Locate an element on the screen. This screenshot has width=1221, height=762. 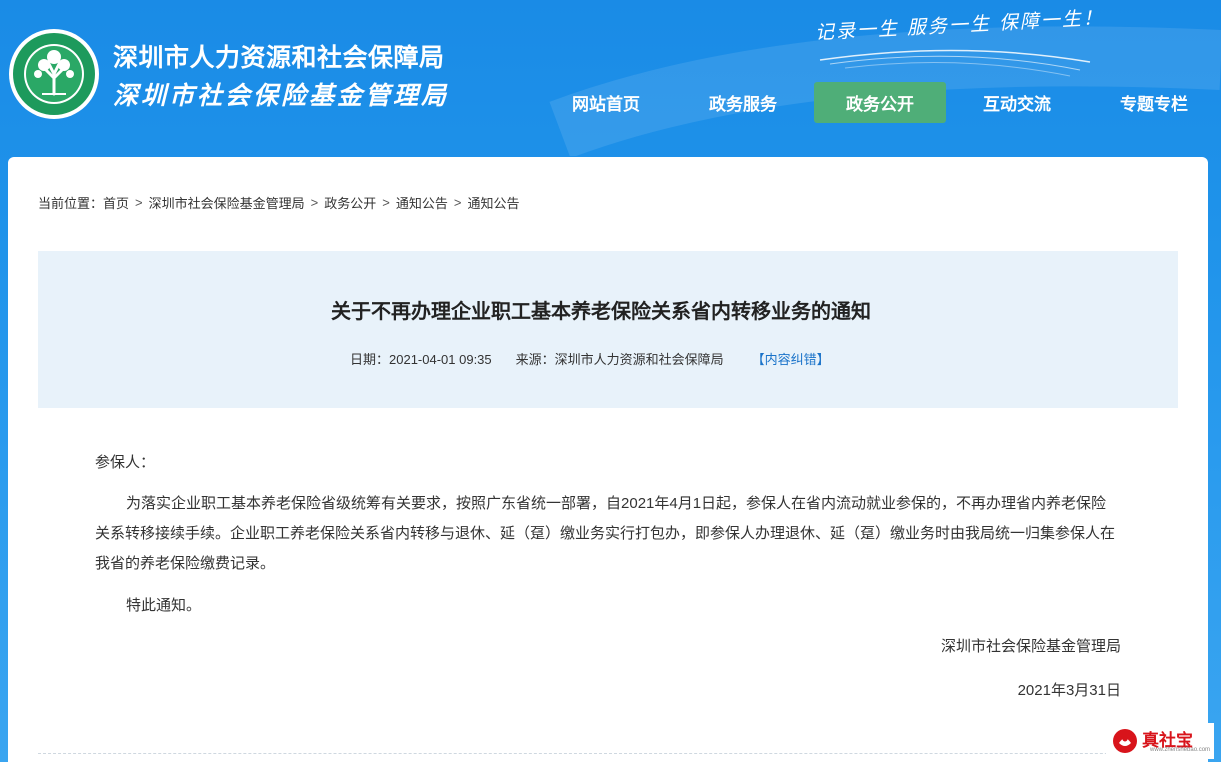
article-source: 来源：深圳市人力资源和社会保障局 is located at coordinates (619, 359).